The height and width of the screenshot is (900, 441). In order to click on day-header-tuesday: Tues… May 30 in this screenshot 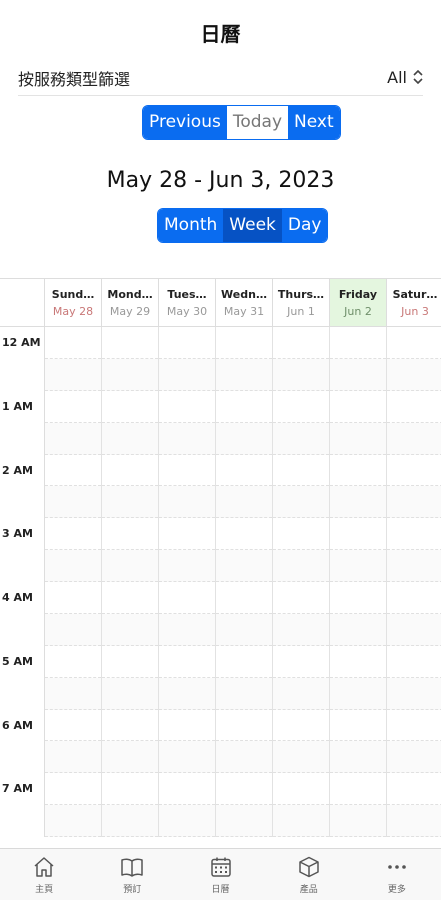, I will do `click(187, 302)`.